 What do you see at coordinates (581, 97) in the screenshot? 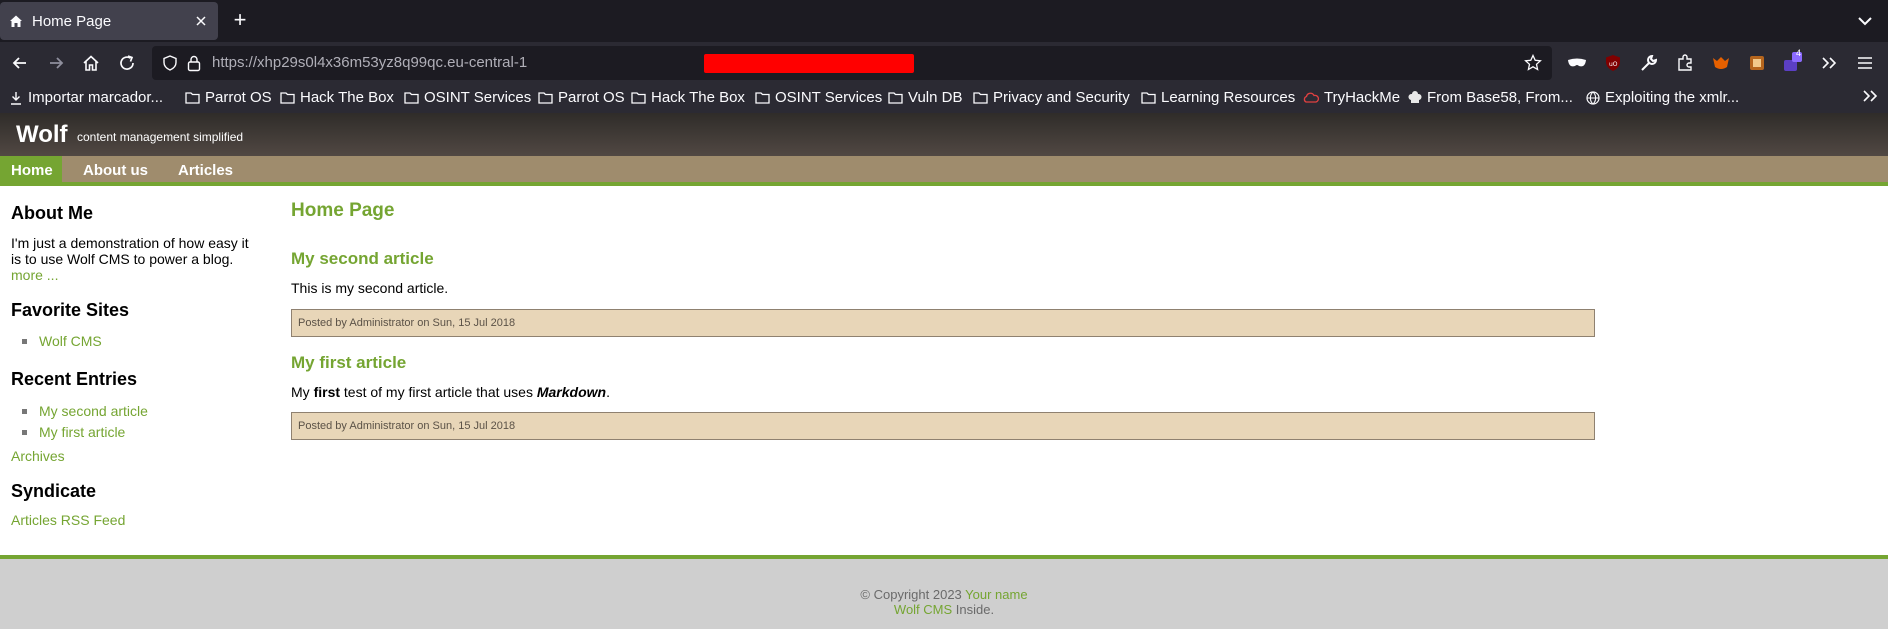
I see `bookmark-folder-parrot-os-2: Parrot OS` at bounding box center [581, 97].